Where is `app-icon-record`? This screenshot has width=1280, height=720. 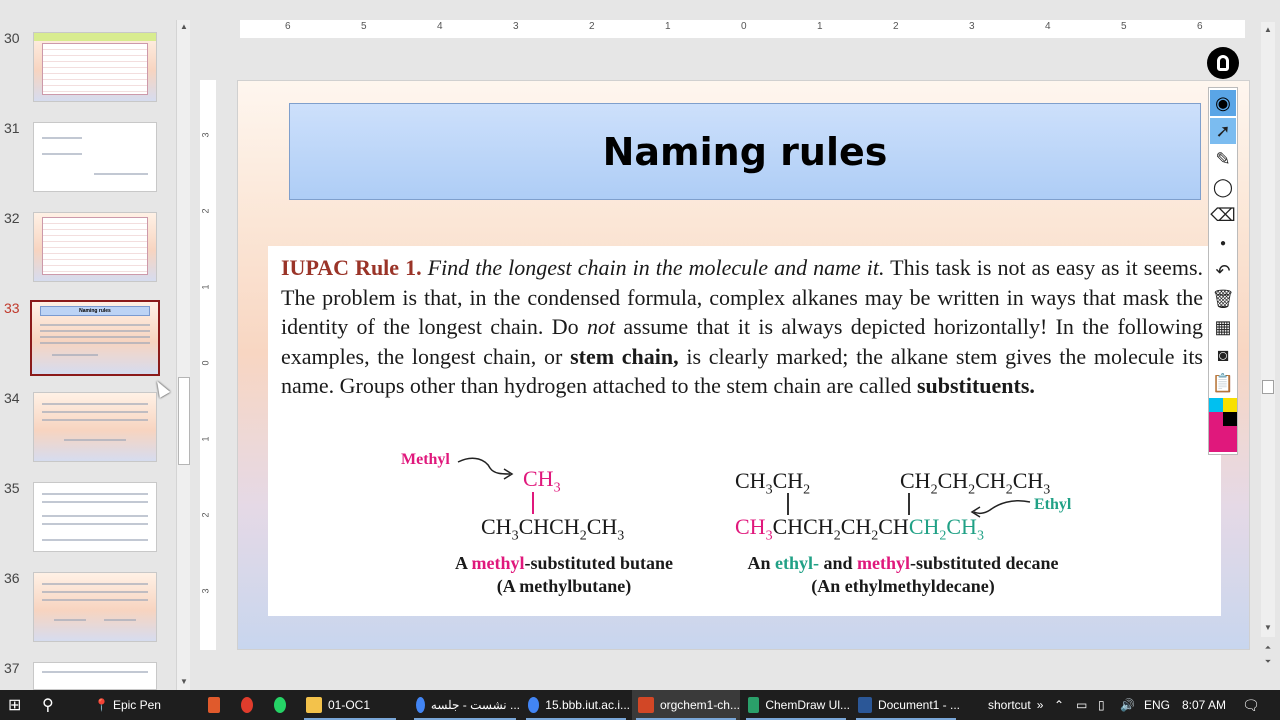
app-icon-record is located at coordinates (250, 705).